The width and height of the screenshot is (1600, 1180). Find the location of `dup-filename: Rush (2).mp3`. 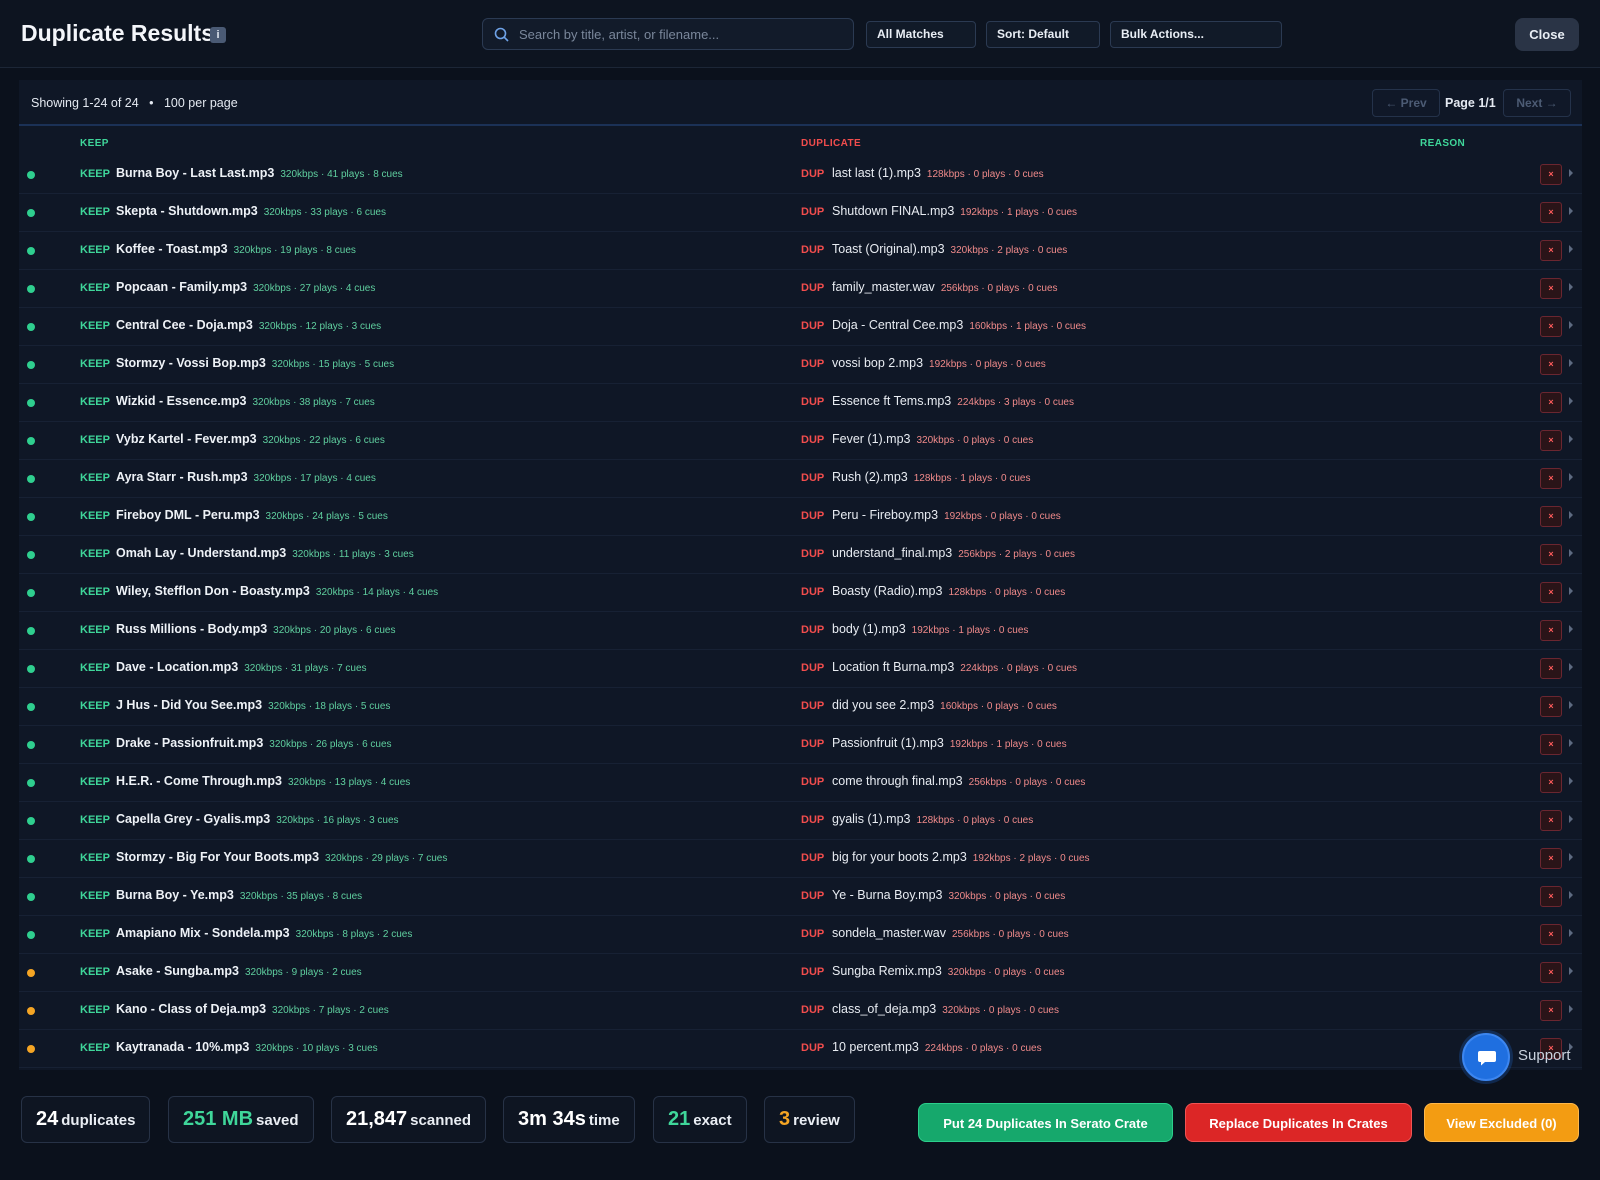

dup-filename: Rush (2).mp3 is located at coordinates (870, 477).